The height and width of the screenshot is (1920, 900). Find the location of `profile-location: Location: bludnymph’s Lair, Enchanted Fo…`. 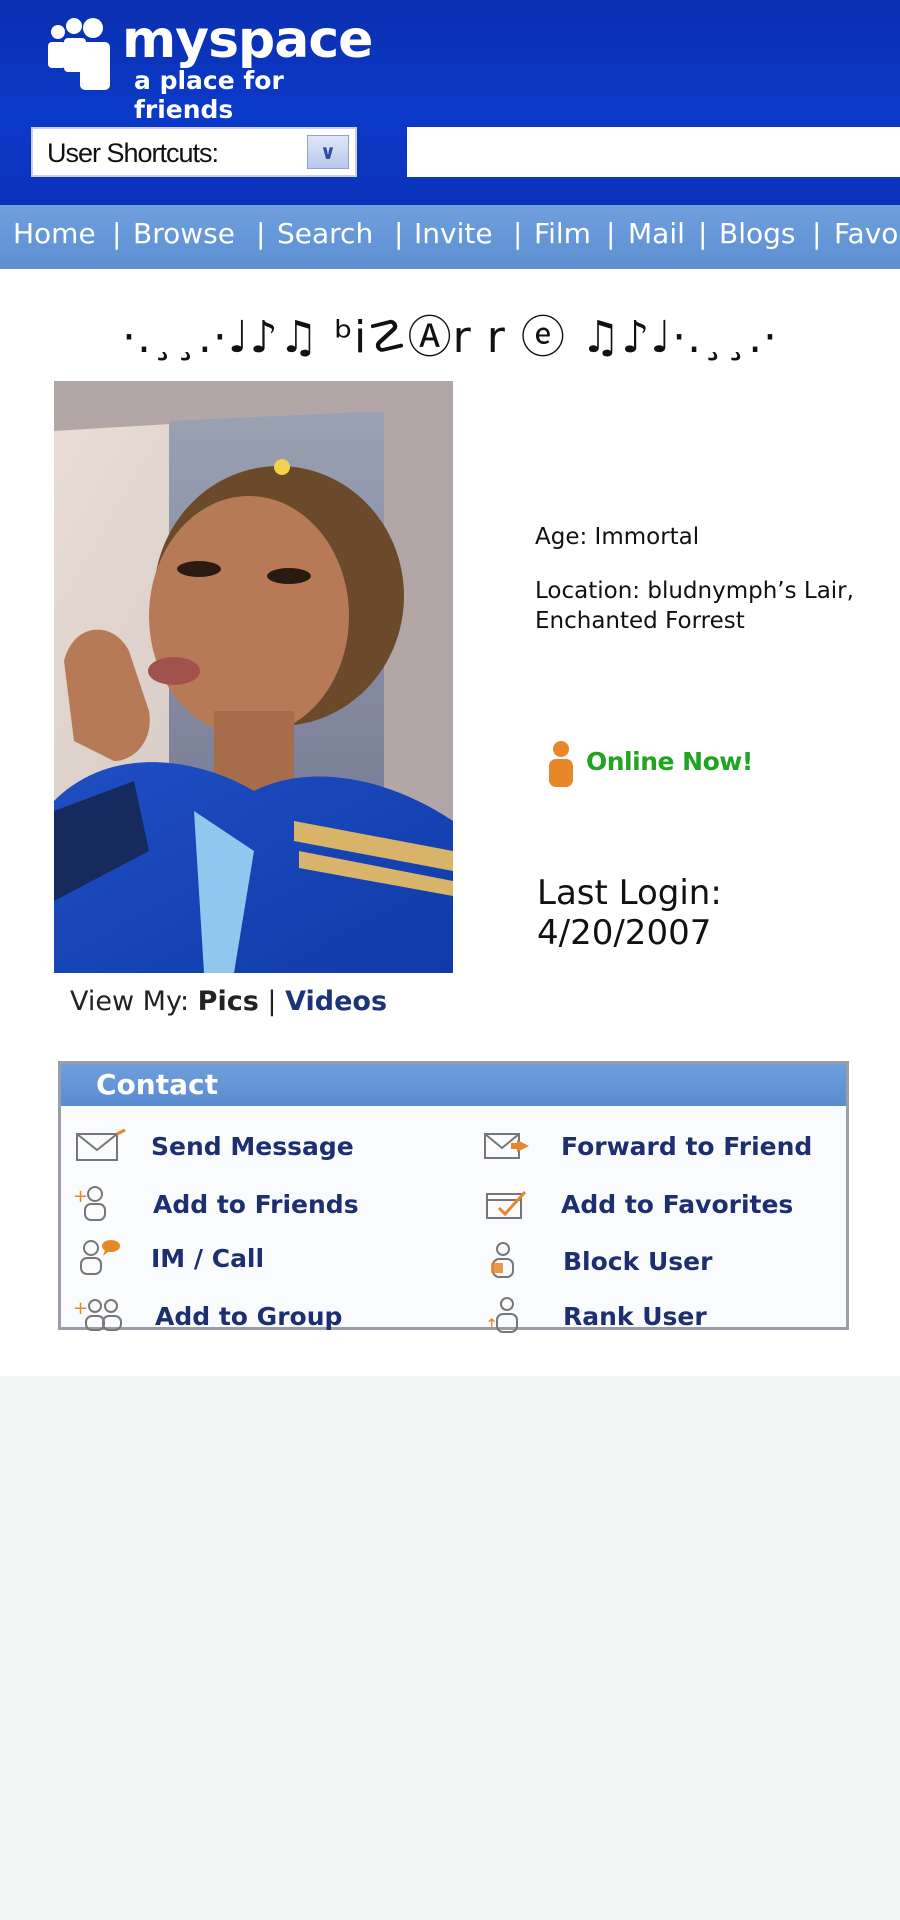

profile-location: Location: bludnymph’s Lair, Enchanted Fo… is located at coordinates (694, 606).